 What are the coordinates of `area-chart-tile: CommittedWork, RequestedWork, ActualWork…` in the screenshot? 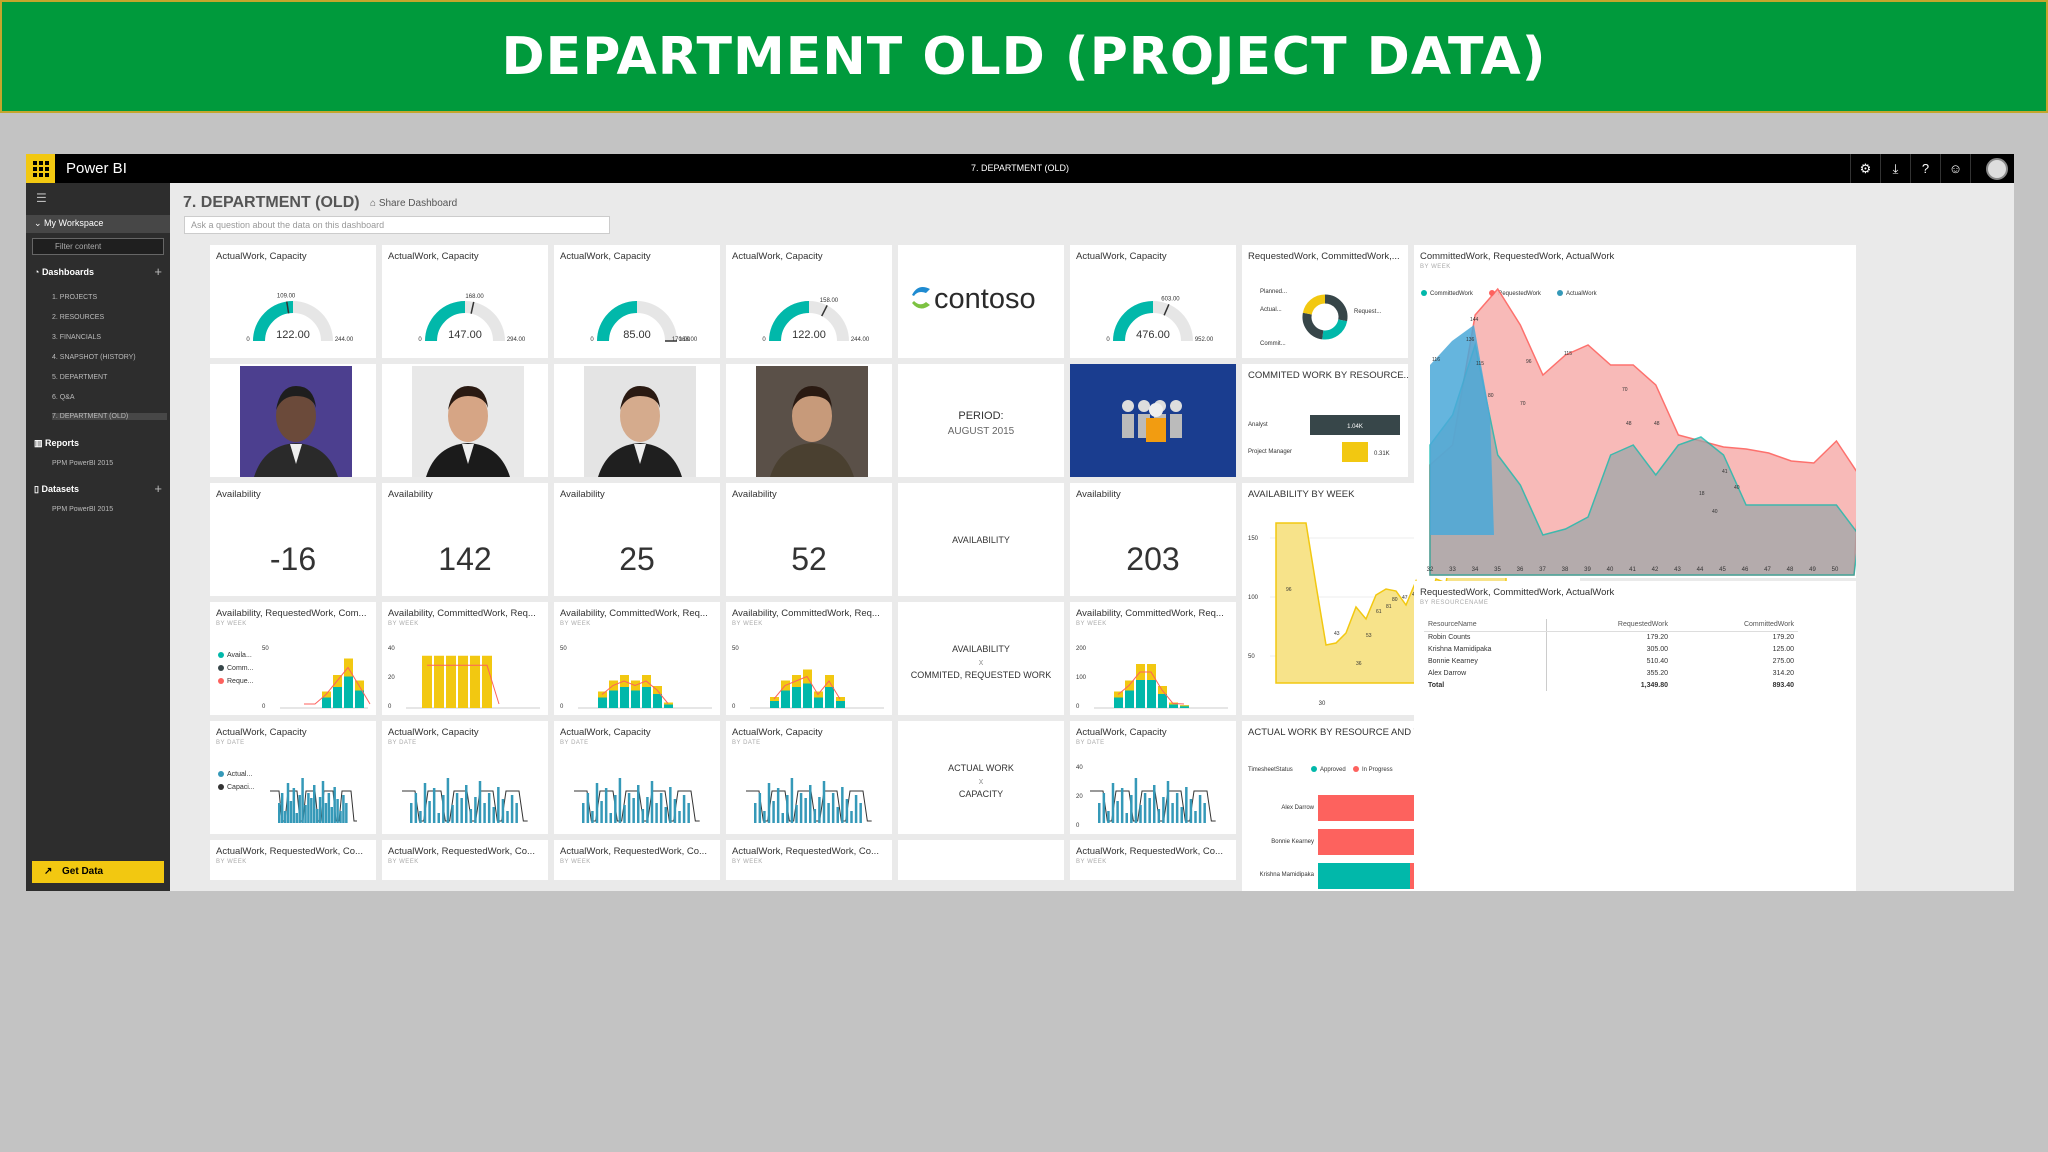 It's located at (1635, 411).